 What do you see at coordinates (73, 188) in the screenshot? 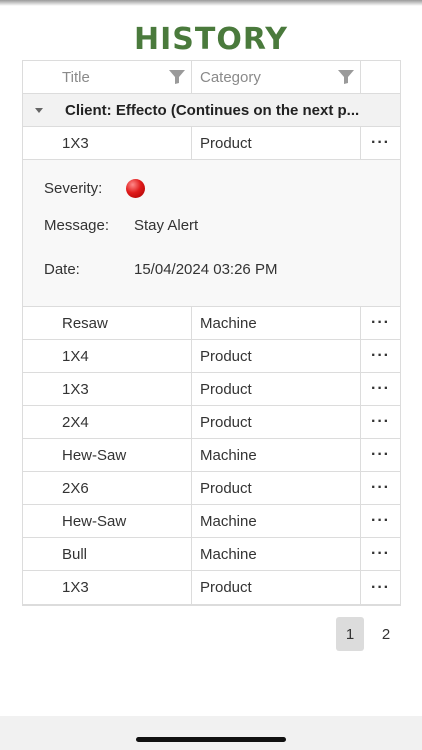
I see `severity-label: Severity:` at bounding box center [73, 188].